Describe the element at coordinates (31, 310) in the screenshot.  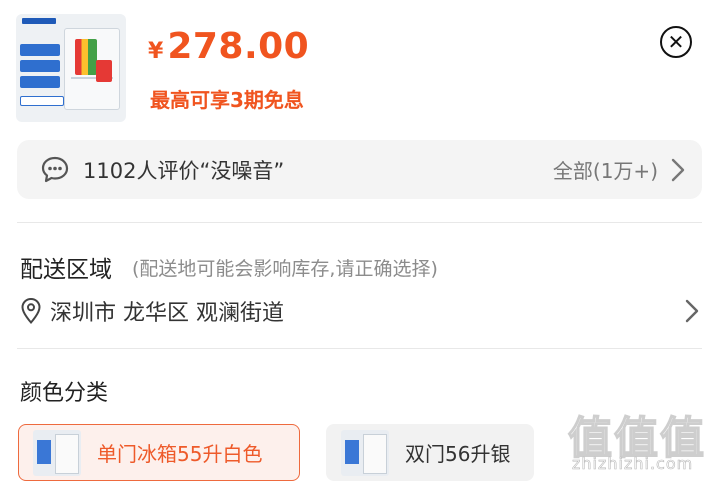
I see `location-pin-icon` at that location.